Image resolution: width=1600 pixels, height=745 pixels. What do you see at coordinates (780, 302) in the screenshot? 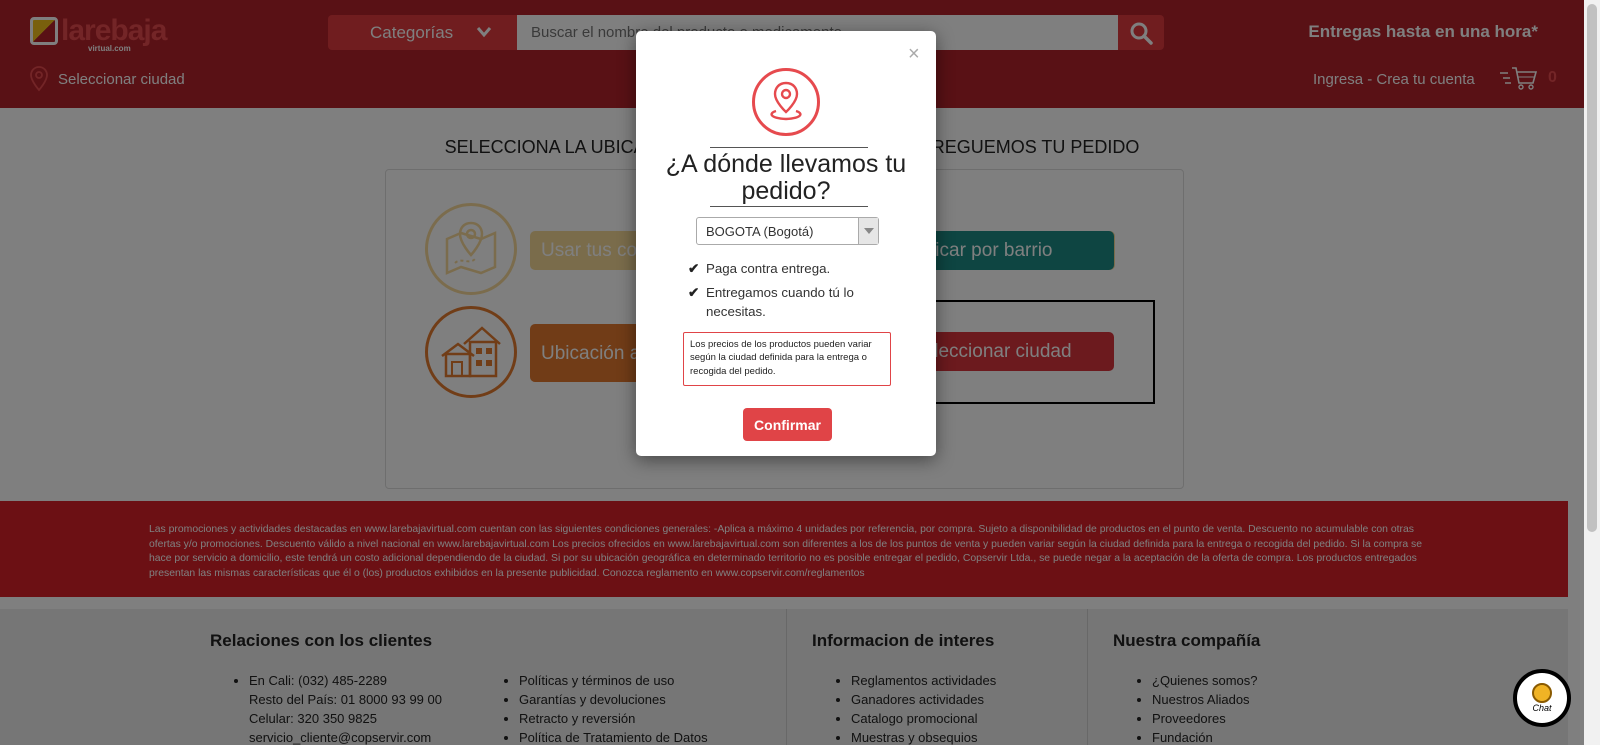
I see `benefit-text: Entregamos cuando tú lo necesitas.` at bounding box center [780, 302].